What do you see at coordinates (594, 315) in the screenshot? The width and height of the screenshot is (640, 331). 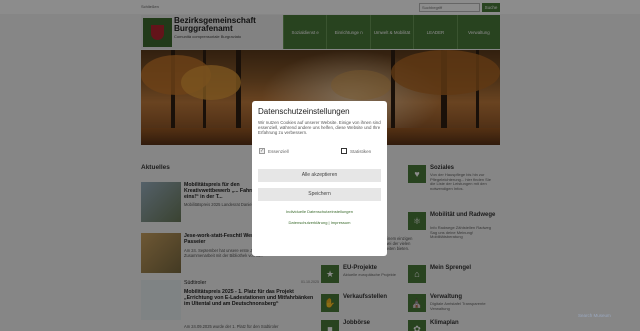 I see `watermark: Search Museum` at bounding box center [594, 315].